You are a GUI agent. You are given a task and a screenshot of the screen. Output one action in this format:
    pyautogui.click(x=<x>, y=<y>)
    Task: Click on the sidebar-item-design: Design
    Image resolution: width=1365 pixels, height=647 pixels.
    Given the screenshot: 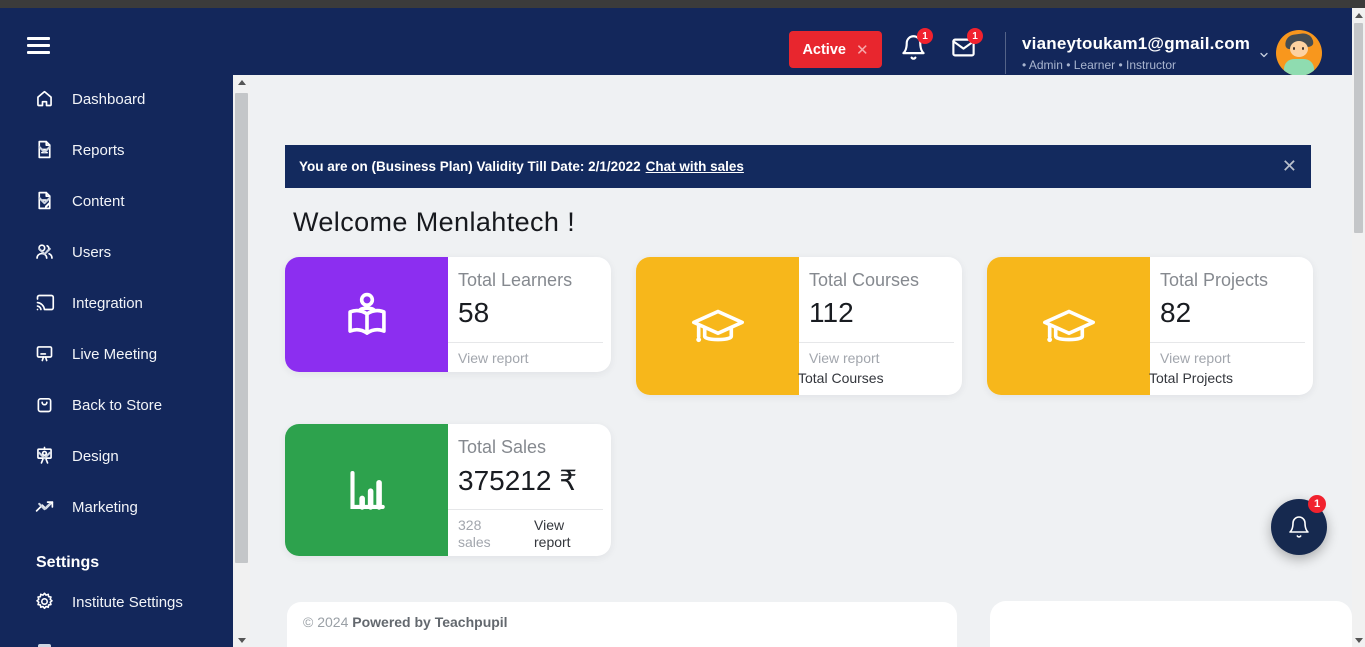 What is the action you would take?
    pyautogui.click(x=116, y=457)
    